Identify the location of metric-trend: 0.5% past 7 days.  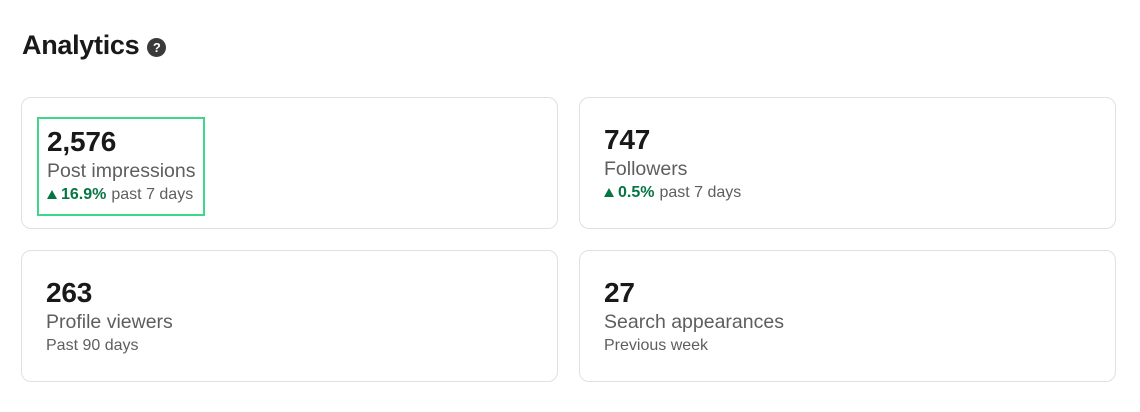
(672, 193).